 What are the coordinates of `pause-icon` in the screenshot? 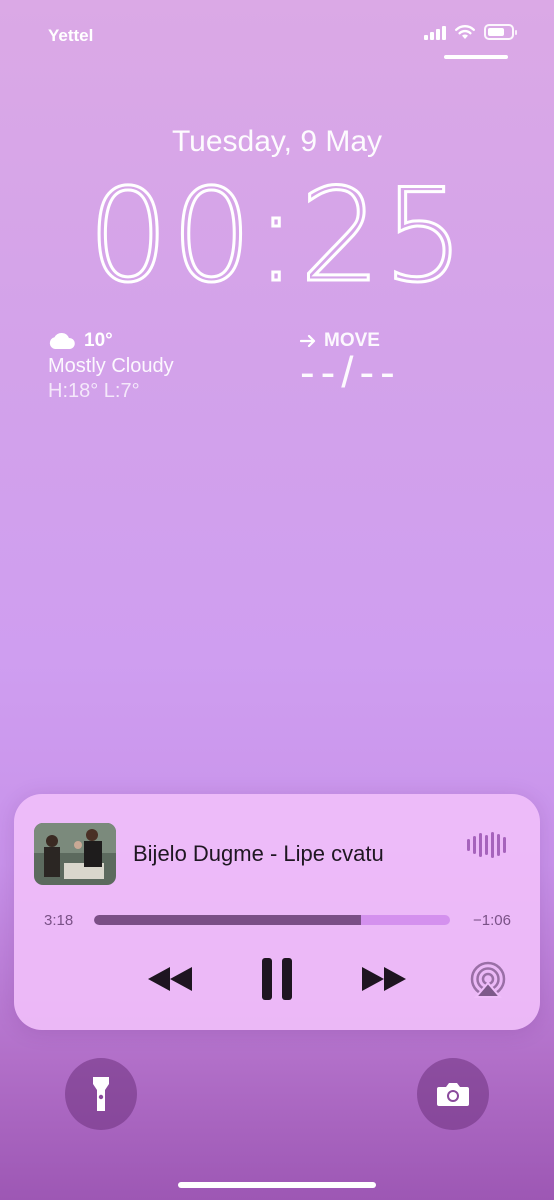 It's located at (277, 979).